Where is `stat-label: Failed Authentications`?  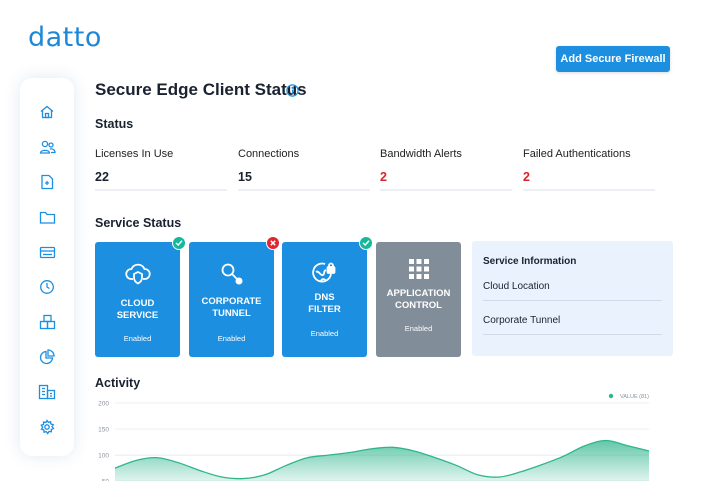
stat-label: Failed Authentications is located at coordinates (577, 154).